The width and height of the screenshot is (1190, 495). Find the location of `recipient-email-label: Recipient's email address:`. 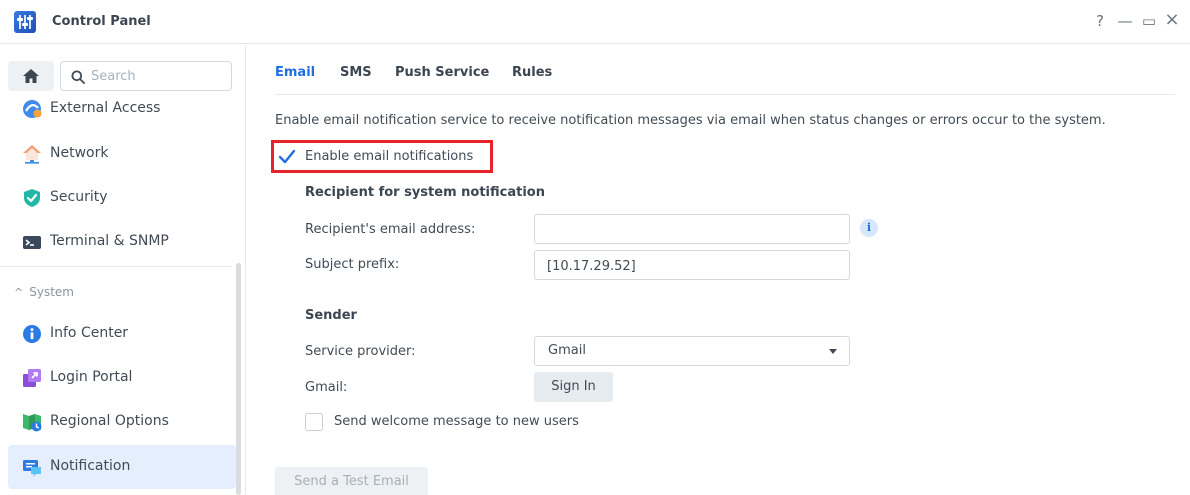

recipient-email-label: Recipient's email address: is located at coordinates (390, 229).